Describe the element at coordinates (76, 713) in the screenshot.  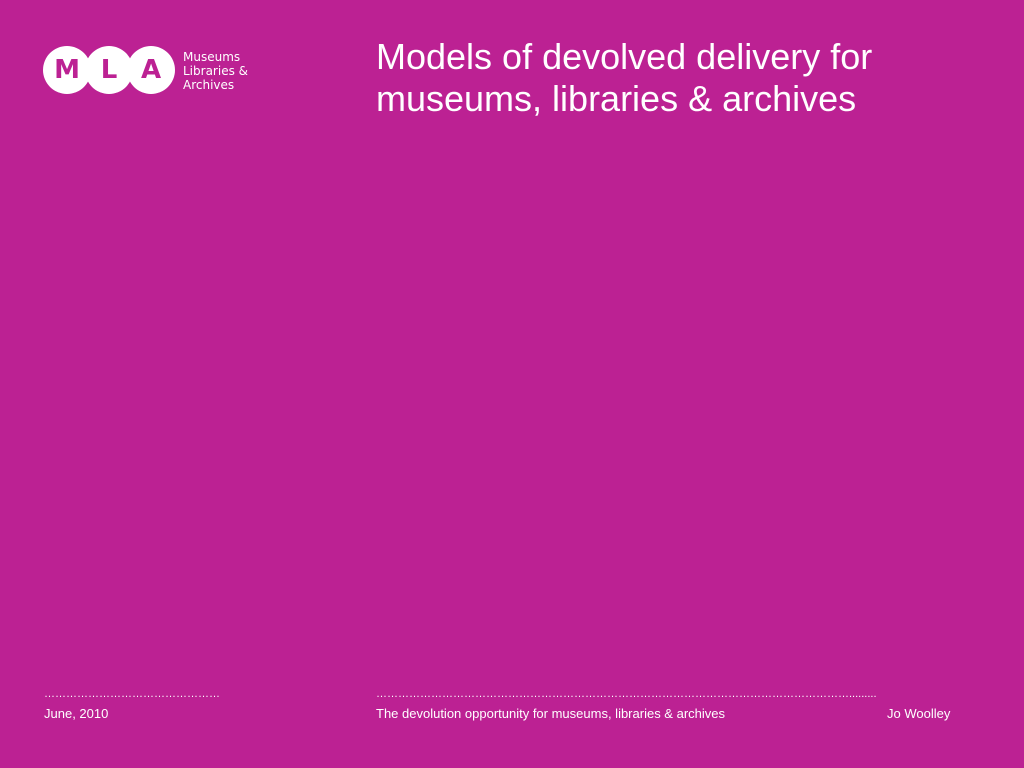
I see `footer-date: June, 2010` at that location.